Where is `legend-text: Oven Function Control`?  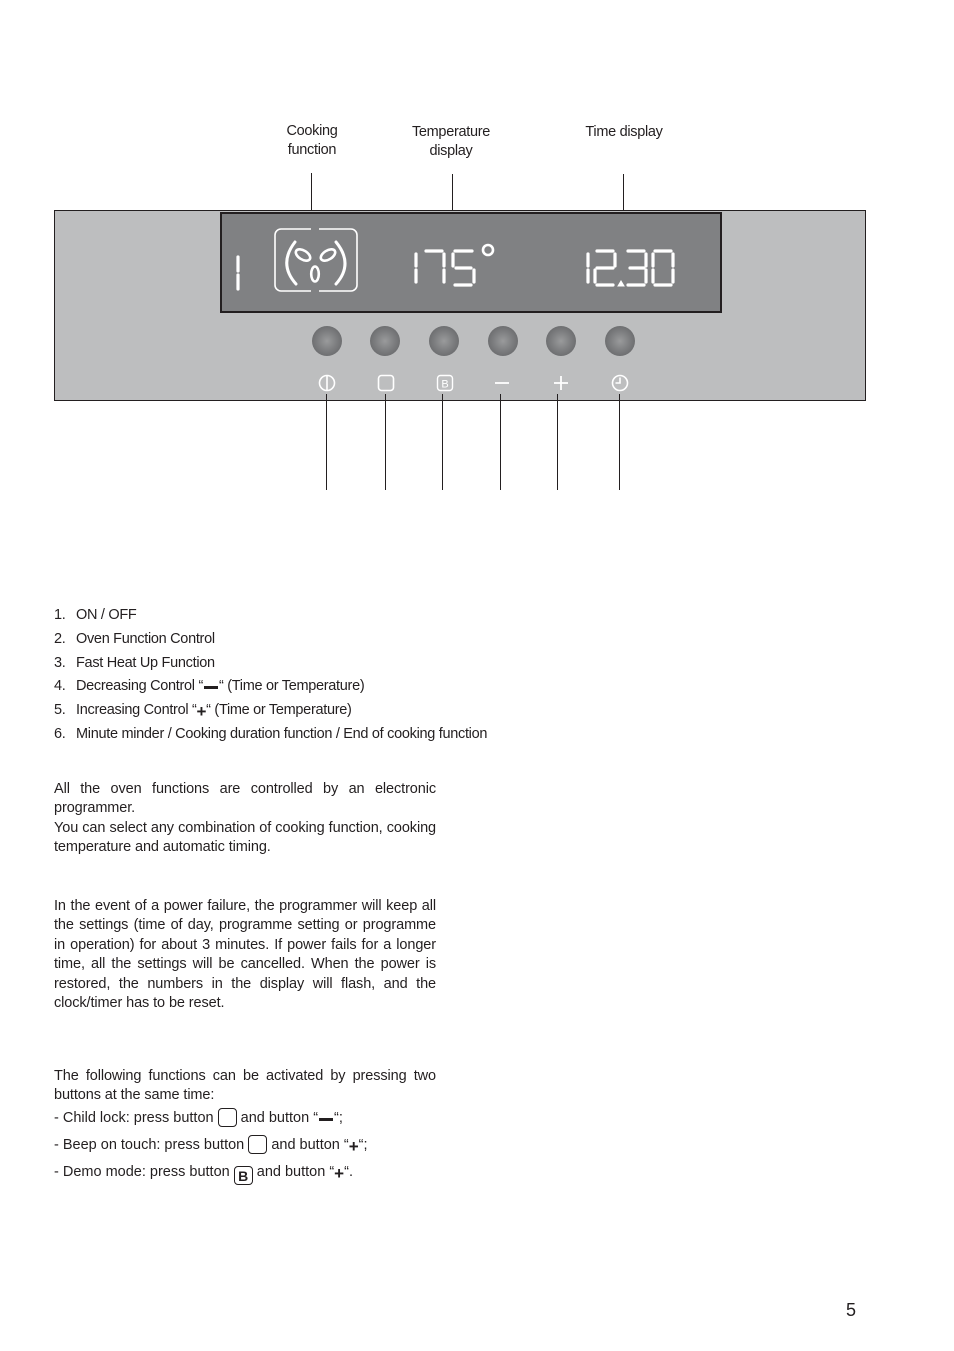 legend-text: Oven Function Control is located at coordinates (145, 638).